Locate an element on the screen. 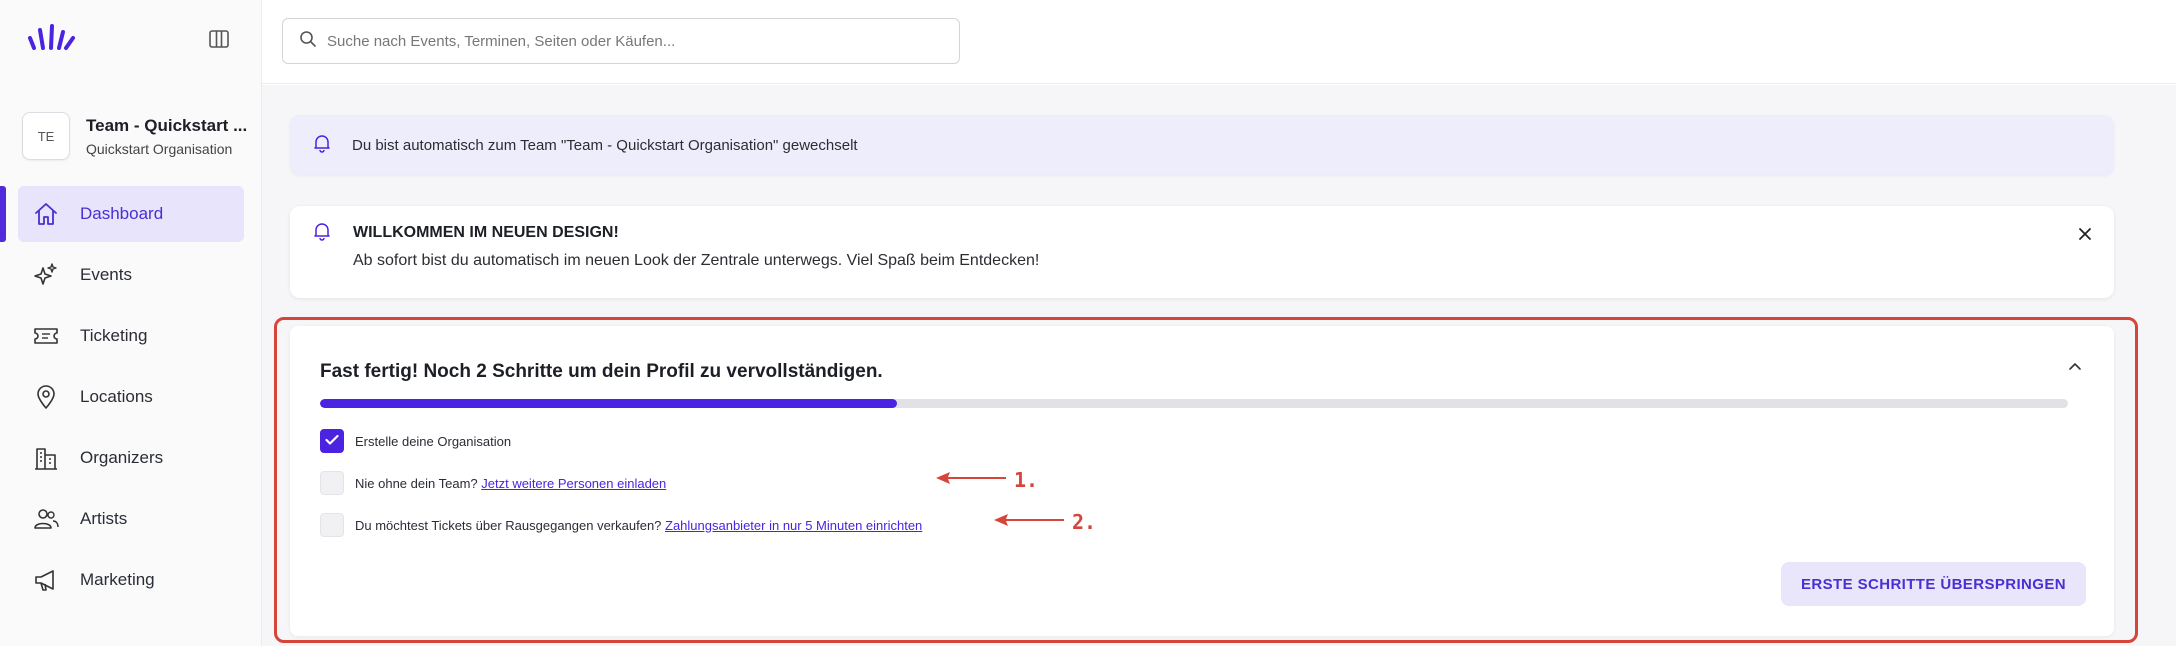 The image size is (2176, 646). ticket-icon is located at coordinates (46, 336).